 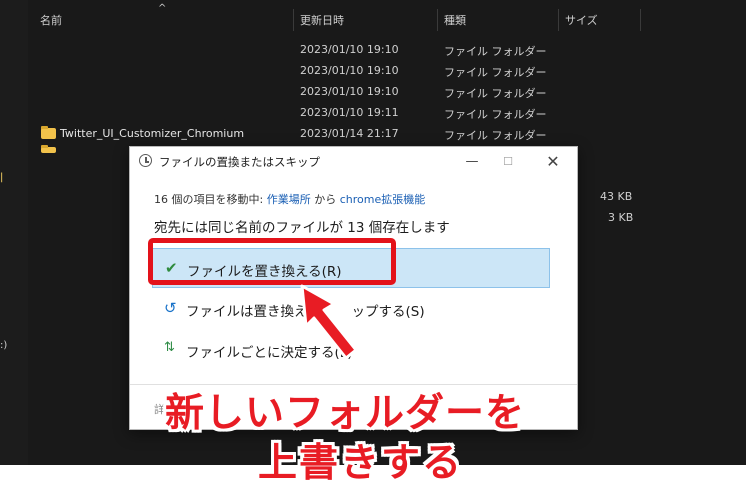 What do you see at coordinates (51, 20) in the screenshot?
I see `column-header-name: 名前` at bounding box center [51, 20].